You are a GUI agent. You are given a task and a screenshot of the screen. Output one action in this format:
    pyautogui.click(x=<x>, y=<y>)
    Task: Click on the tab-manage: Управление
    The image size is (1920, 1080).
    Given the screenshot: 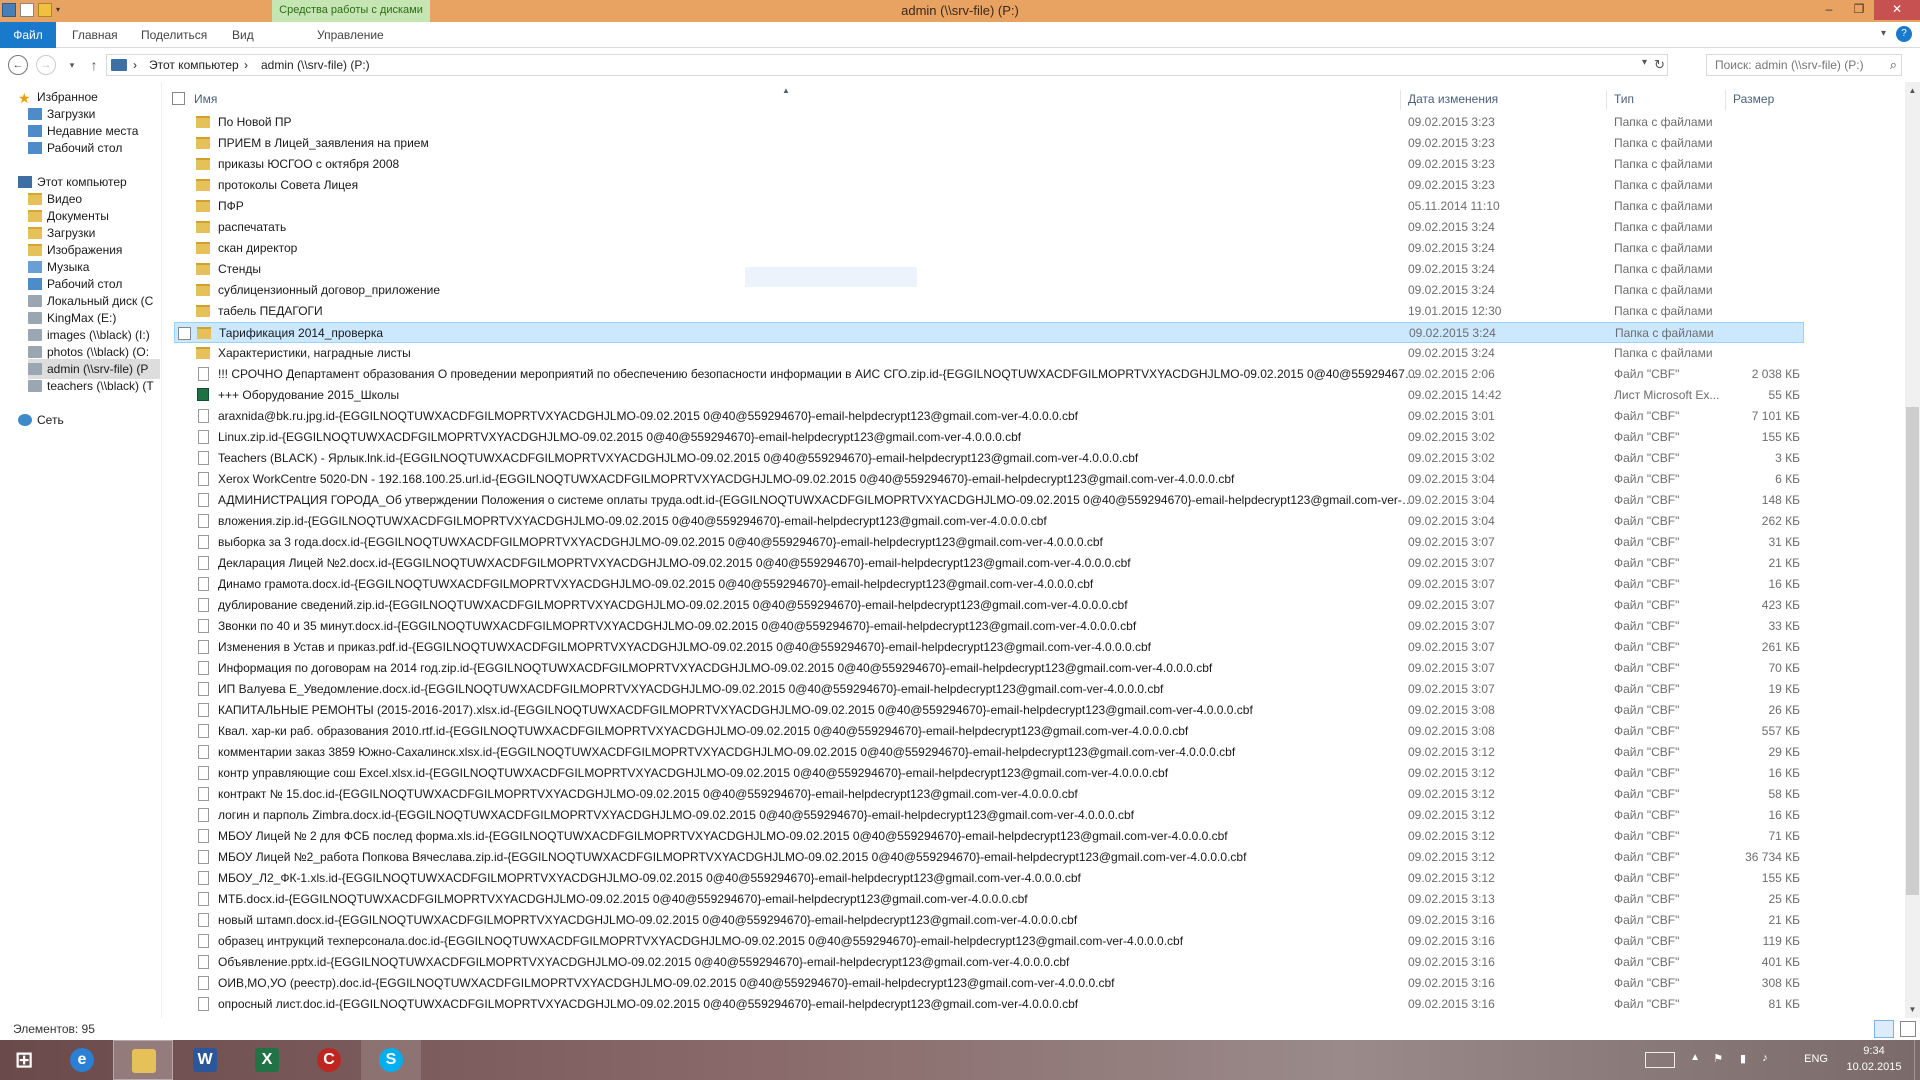 What is the action you would take?
    pyautogui.click(x=350, y=35)
    